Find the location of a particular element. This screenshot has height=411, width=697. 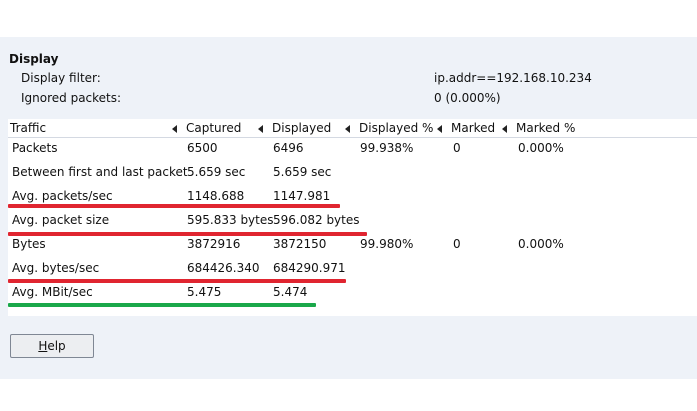

cell-captured: 6500 is located at coordinates (202, 148).